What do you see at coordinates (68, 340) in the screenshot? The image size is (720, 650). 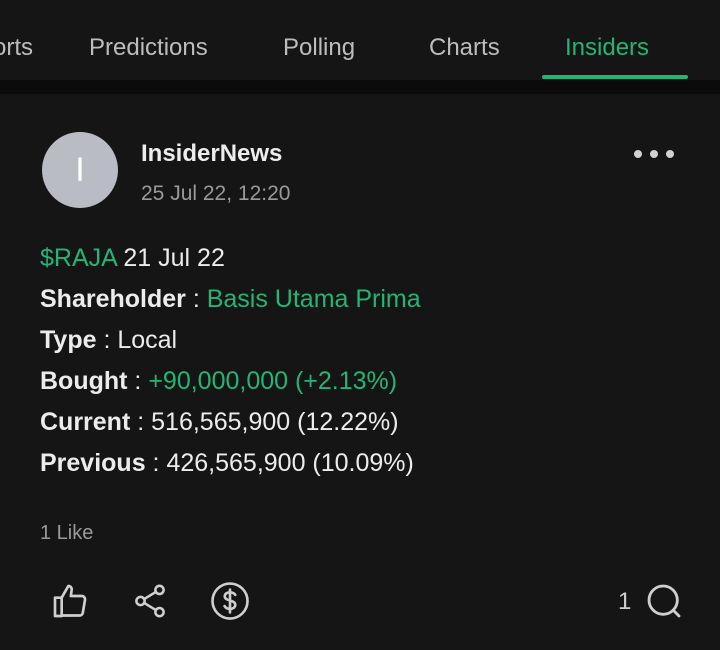 I see `field-label: Type` at bounding box center [68, 340].